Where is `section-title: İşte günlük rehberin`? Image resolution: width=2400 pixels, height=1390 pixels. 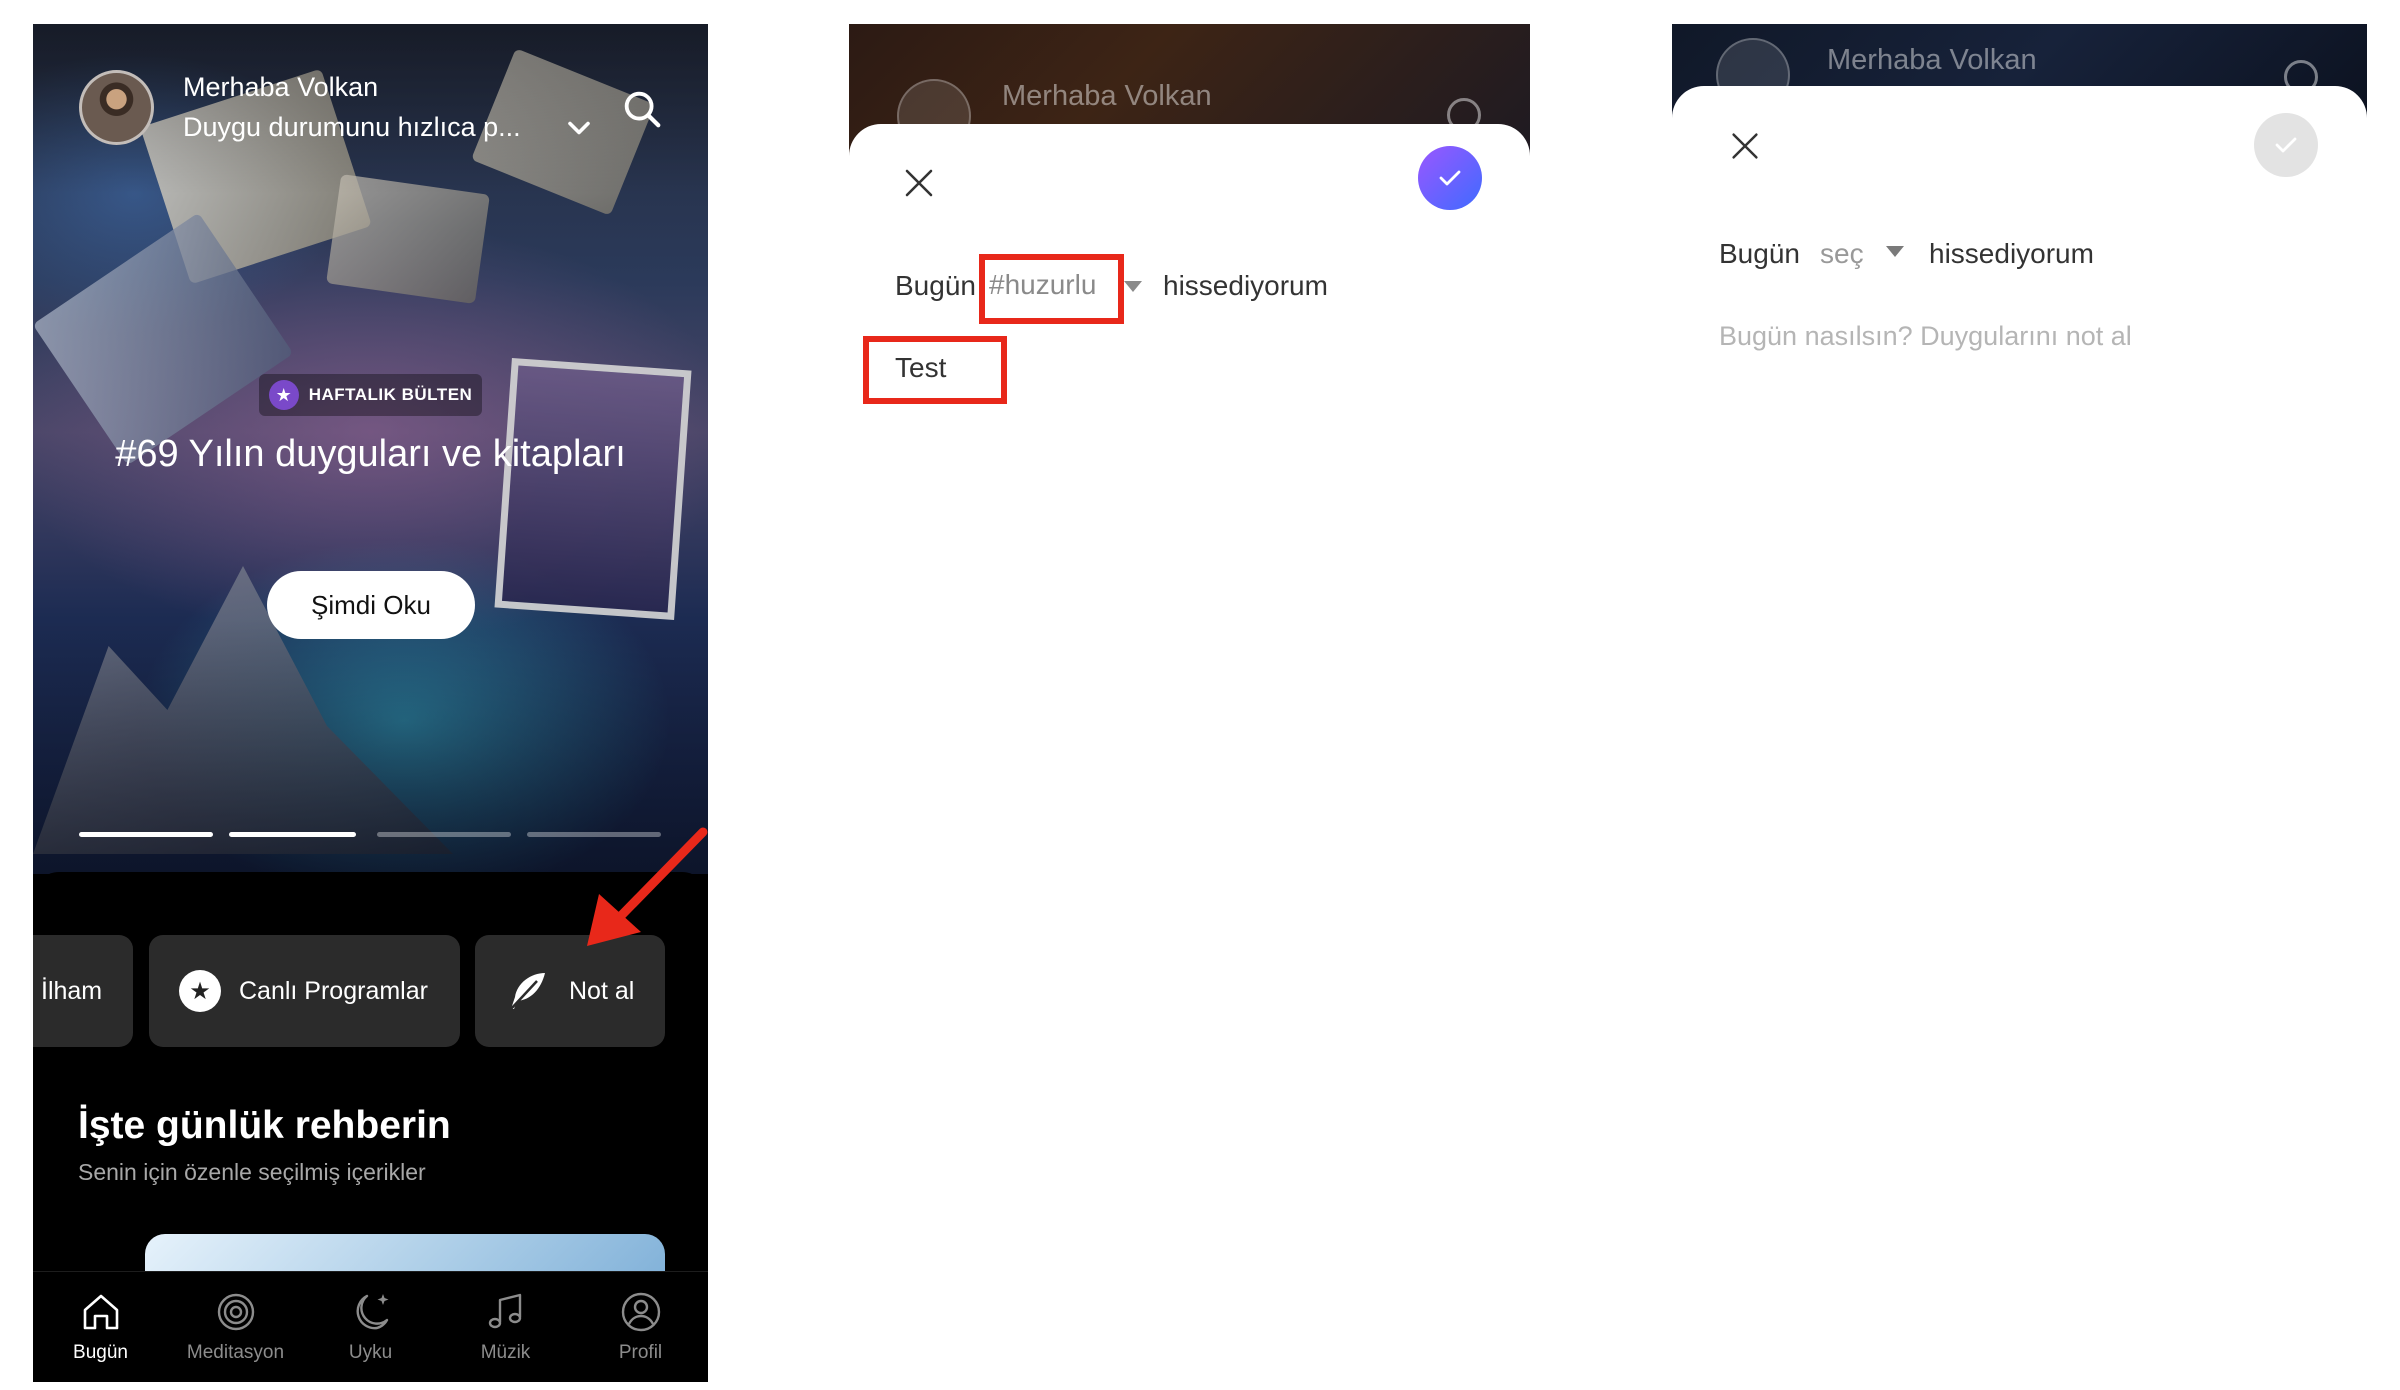
section-title: İşte günlük rehberin is located at coordinates (264, 1125).